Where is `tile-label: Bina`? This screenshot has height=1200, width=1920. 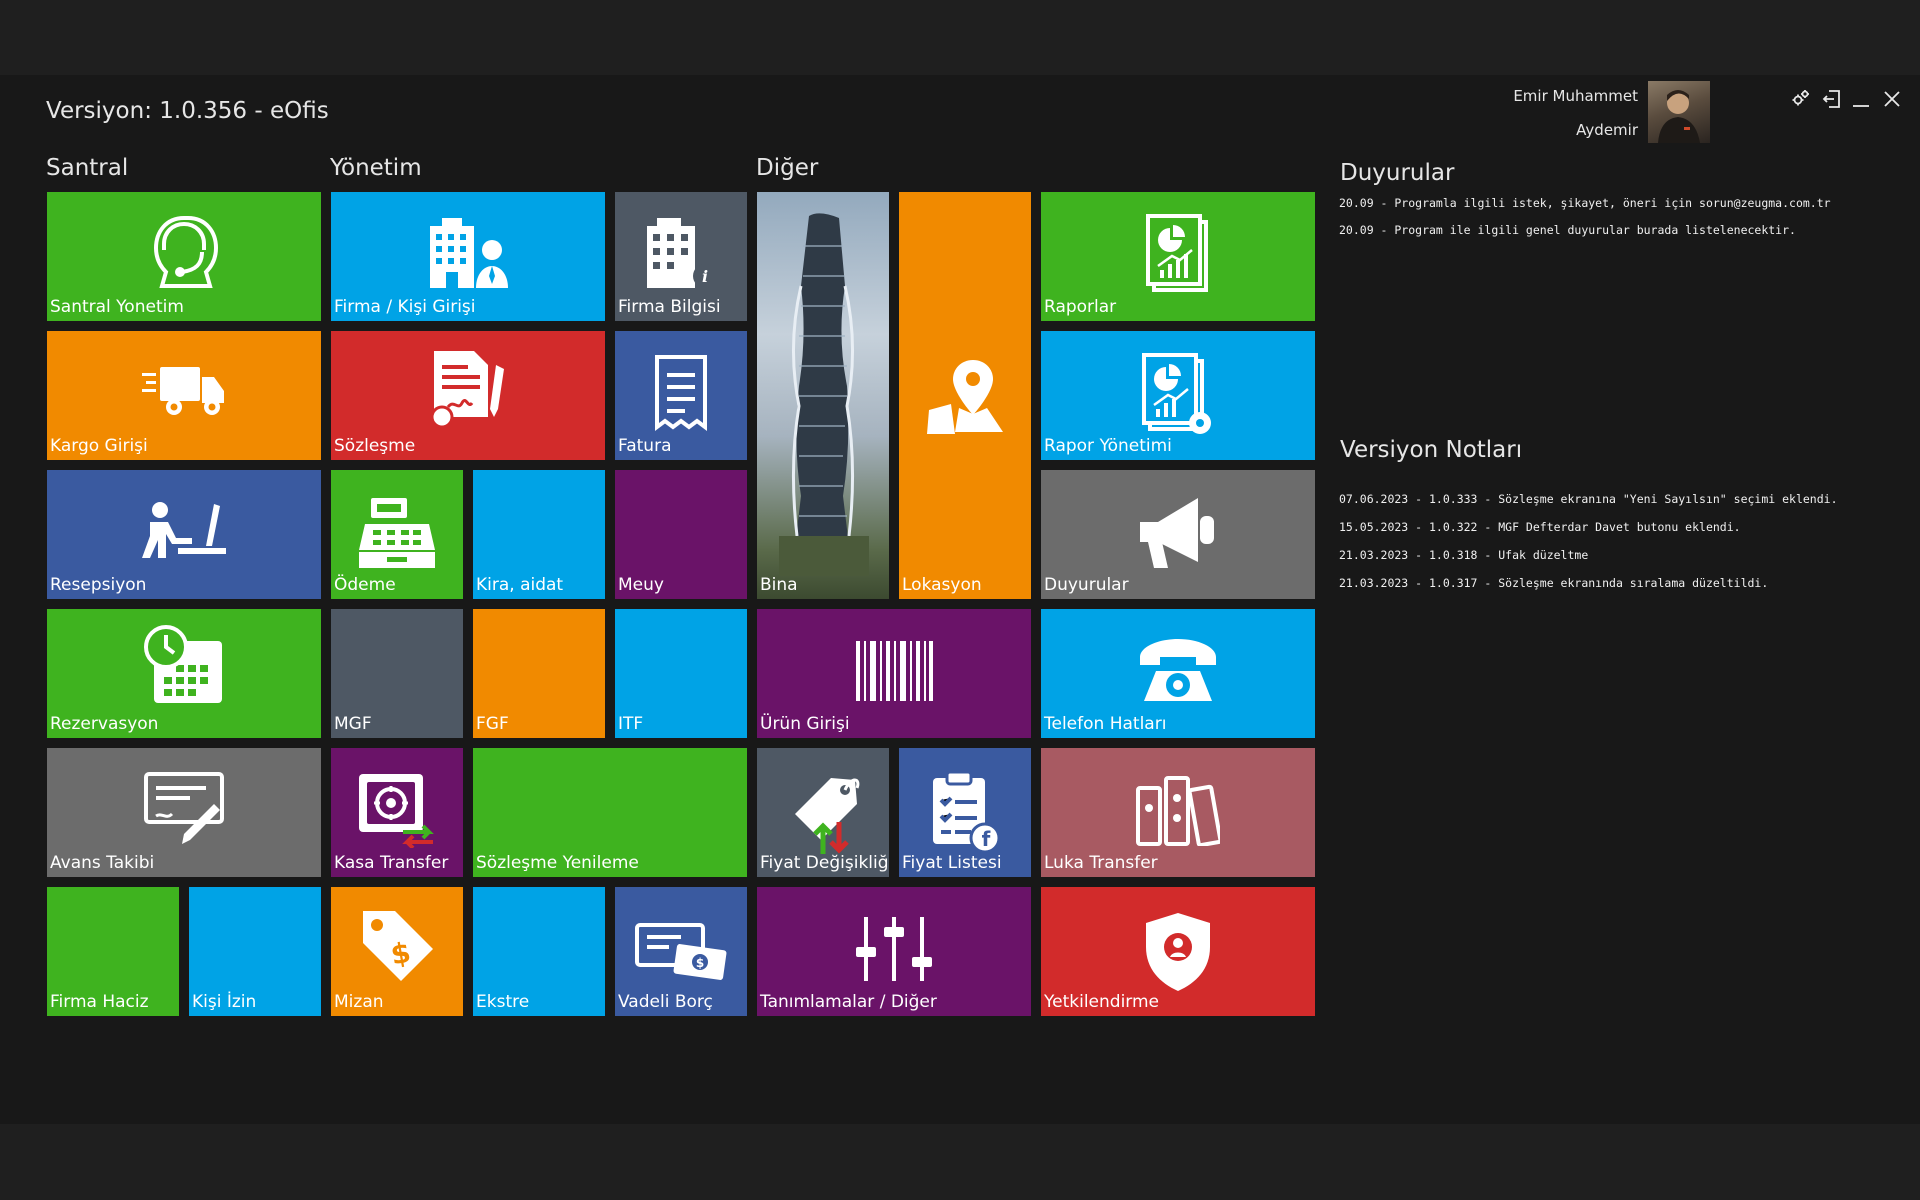
tile-label: Bina is located at coordinates (779, 585).